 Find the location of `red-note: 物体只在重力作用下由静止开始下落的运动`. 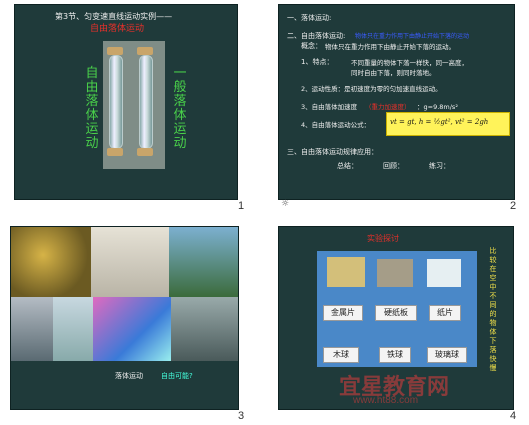

red-note: 物体只在重力作用下由静止开始下落的运动 is located at coordinates (412, 36).